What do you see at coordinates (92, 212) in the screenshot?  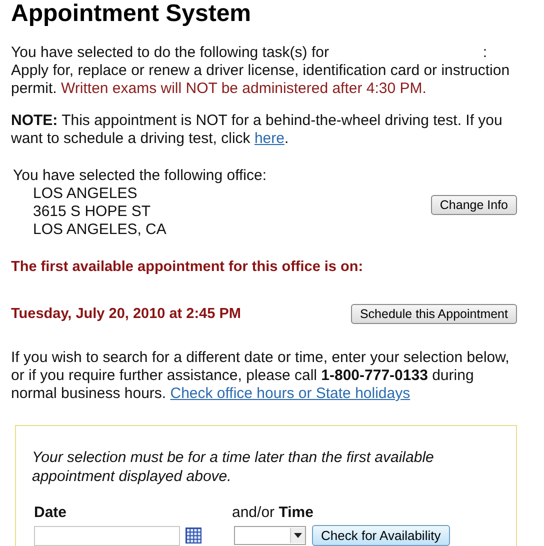 I see `office-address-line: 3615 S HOPE ST` at bounding box center [92, 212].